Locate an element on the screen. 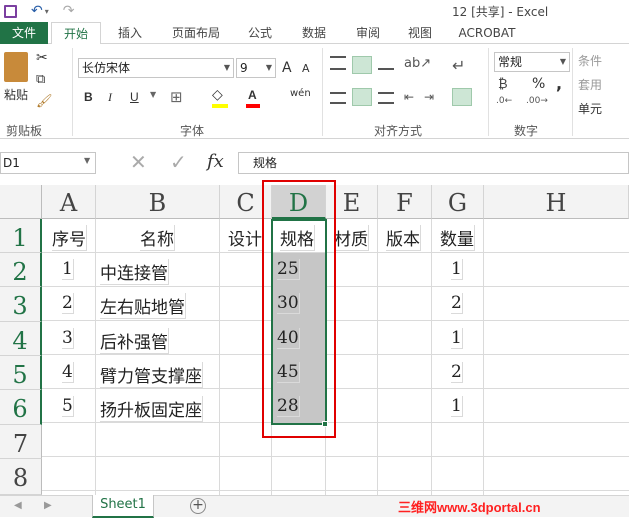 The image size is (629, 518). cell-c1: 设计 is located at coordinates (245, 238).